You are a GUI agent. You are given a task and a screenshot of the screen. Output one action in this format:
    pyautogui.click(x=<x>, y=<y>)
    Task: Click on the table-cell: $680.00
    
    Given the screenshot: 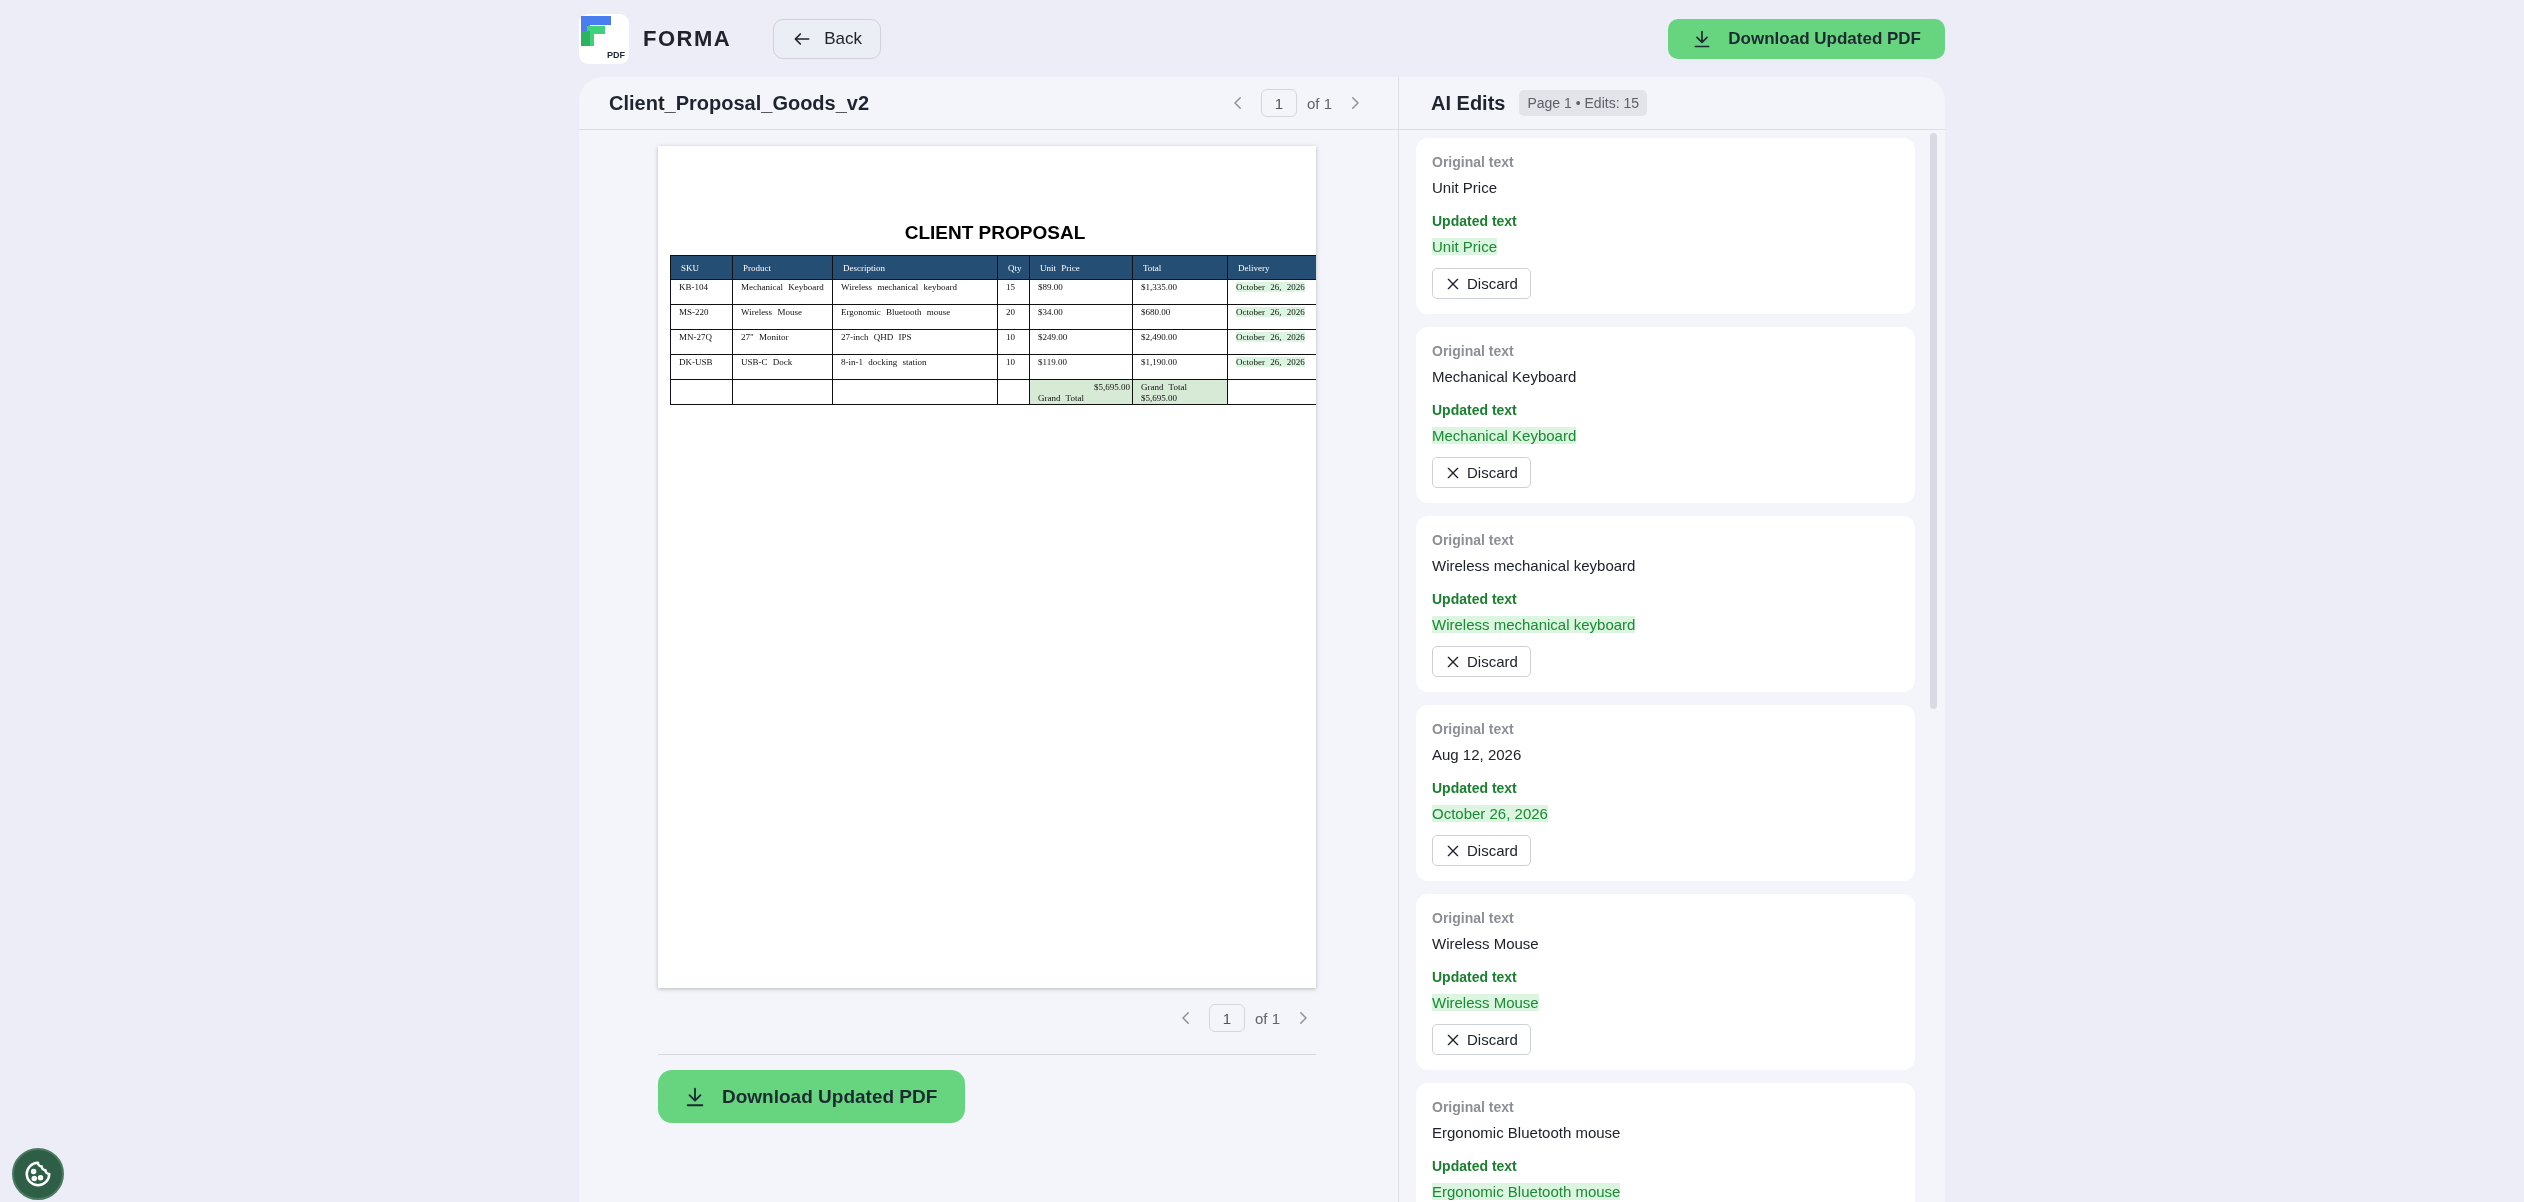 What is the action you would take?
    pyautogui.click(x=1156, y=312)
    